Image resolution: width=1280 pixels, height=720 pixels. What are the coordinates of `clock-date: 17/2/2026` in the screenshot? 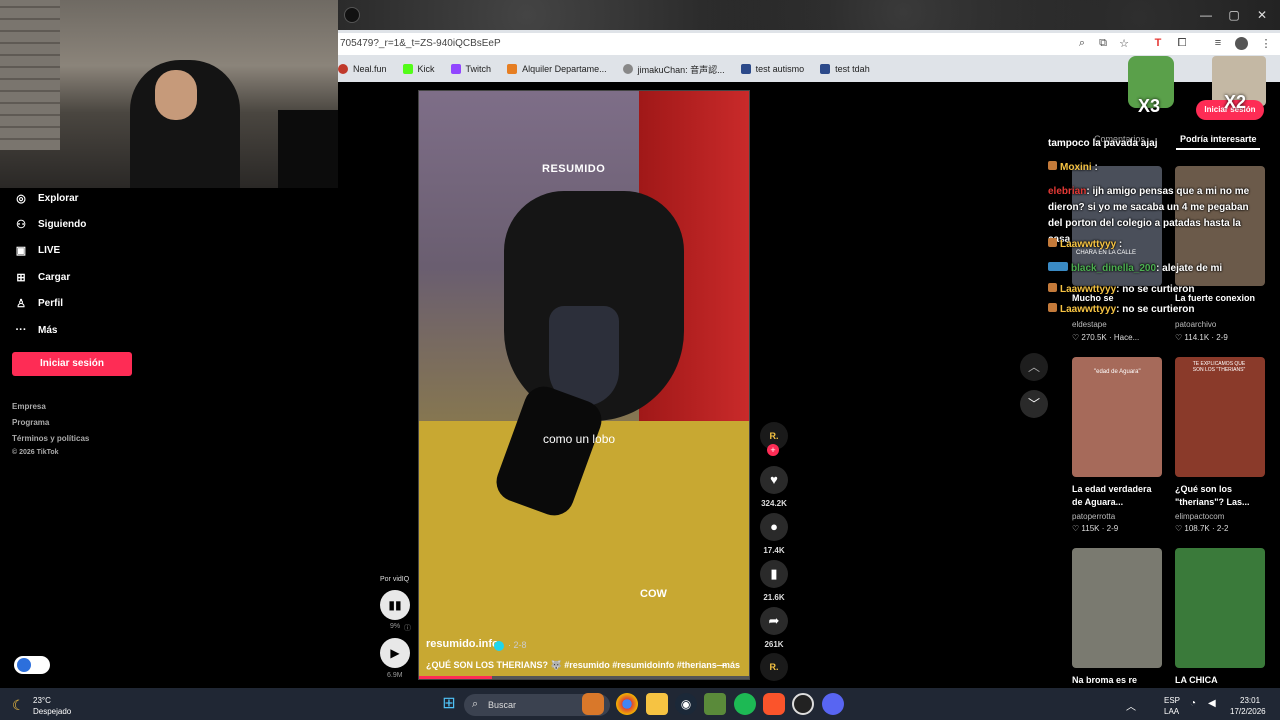 It's located at (1248, 711).